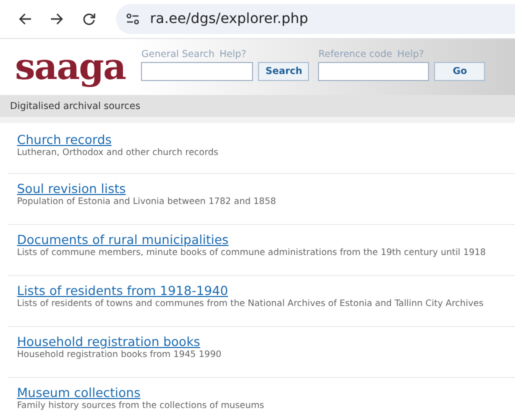 Image resolution: width=515 pixels, height=419 pixels. Describe the element at coordinates (250, 304) in the screenshot. I see `source-description: Lists of residents of towns and communes from the National Archives of Estonia and Tallinn City Archives` at that location.